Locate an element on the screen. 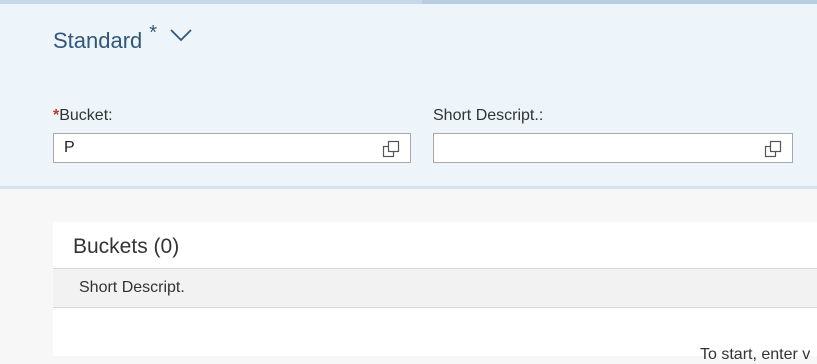  header-divider is located at coordinates (408, 187).